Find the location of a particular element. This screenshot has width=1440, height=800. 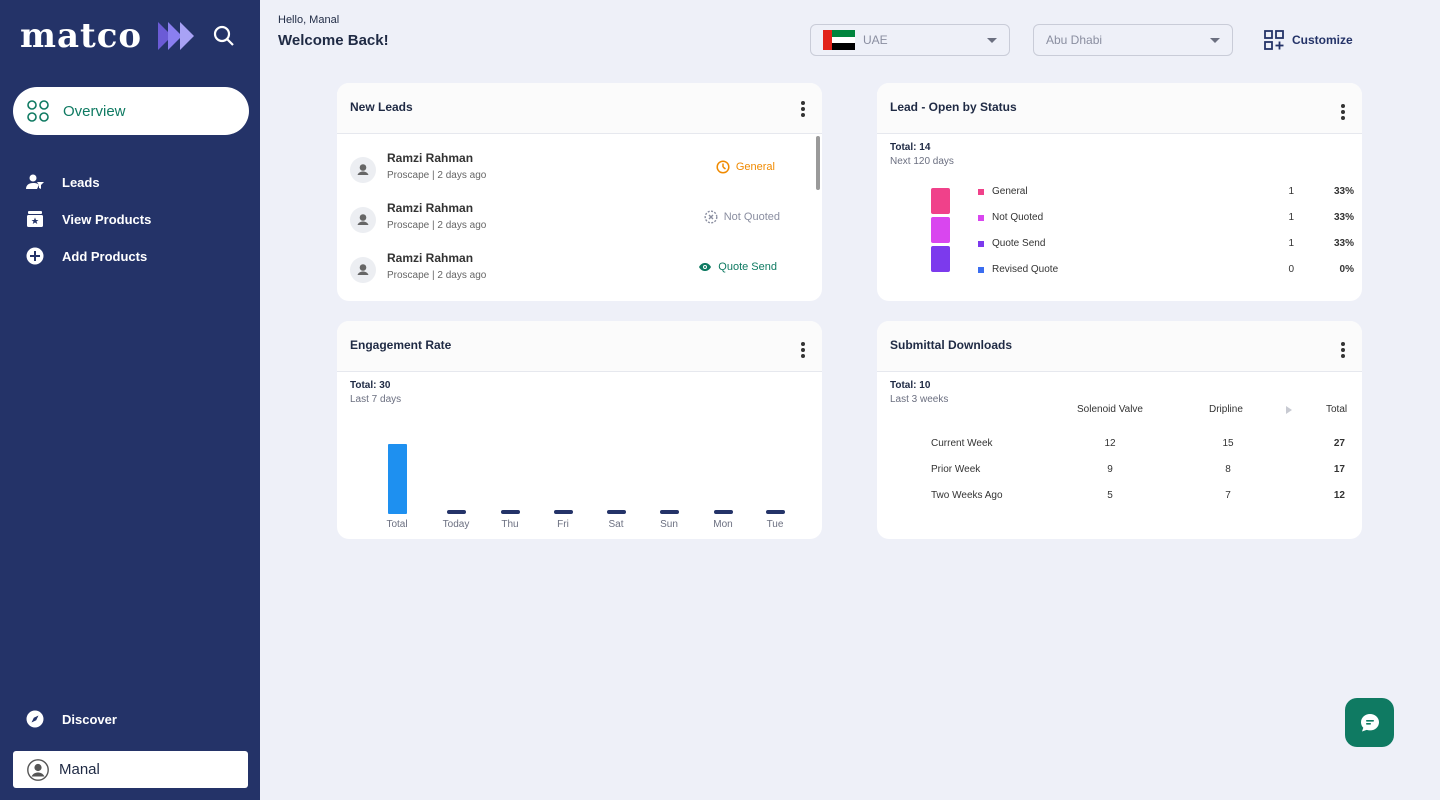

row-label: Two Weeks Ago is located at coordinates (967, 495).